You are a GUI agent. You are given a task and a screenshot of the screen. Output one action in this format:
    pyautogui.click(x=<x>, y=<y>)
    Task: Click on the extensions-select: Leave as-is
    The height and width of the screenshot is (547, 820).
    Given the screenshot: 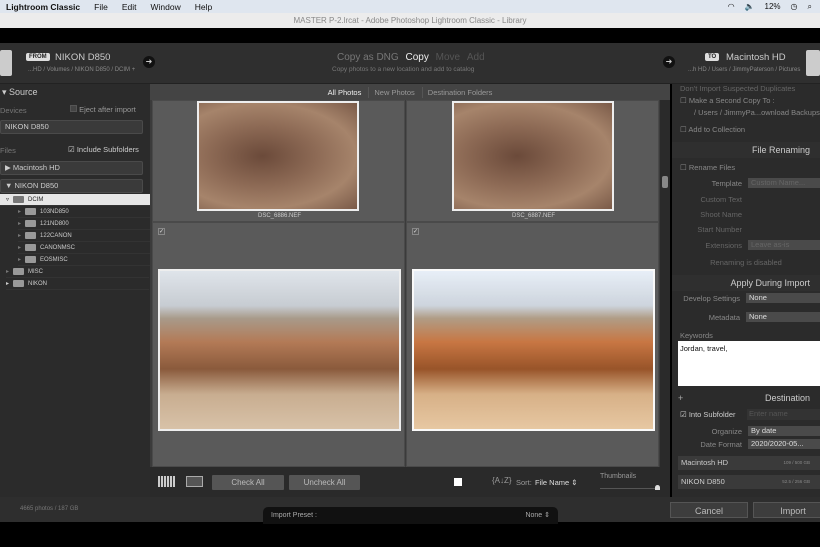 What is the action you would take?
    pyautogui.click(x=784, y=245)
    